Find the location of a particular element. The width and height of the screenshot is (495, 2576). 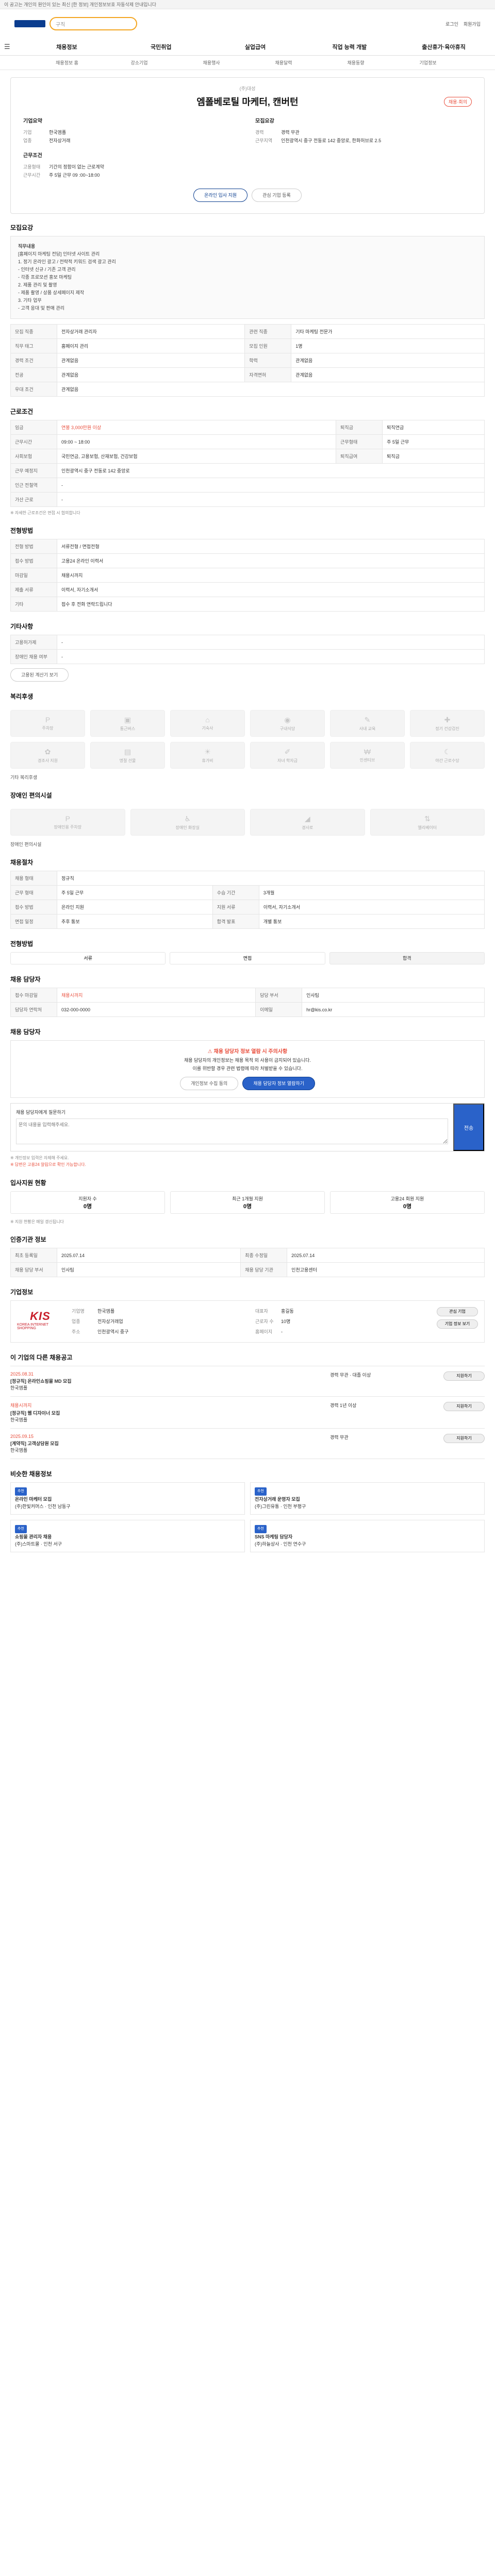

question-input is located at coordinates (232, 1131).